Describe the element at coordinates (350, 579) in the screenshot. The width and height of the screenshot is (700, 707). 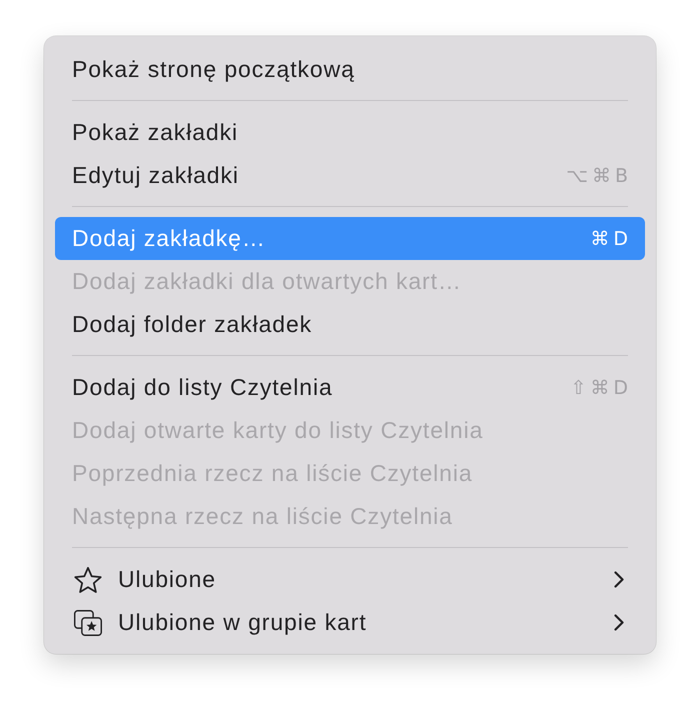
I see `menu-item: Ulubione` at that location.